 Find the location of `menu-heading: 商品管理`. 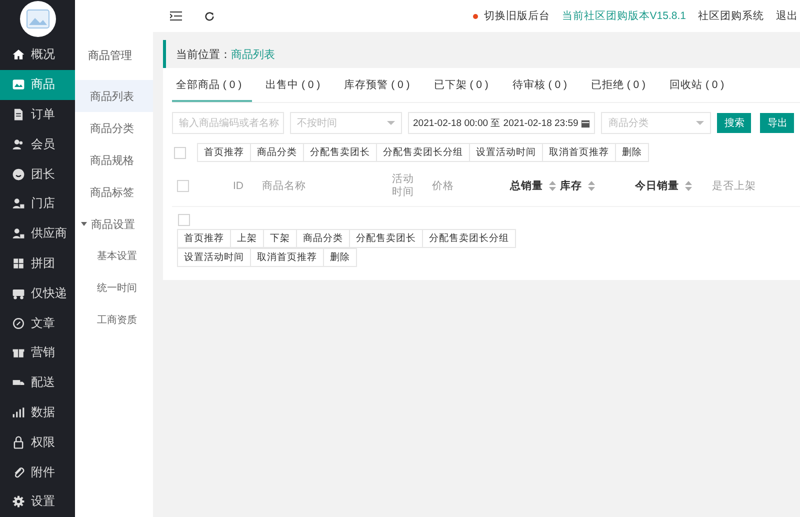

menu-heading: 商品管理 is located at coordinates (110, 56).